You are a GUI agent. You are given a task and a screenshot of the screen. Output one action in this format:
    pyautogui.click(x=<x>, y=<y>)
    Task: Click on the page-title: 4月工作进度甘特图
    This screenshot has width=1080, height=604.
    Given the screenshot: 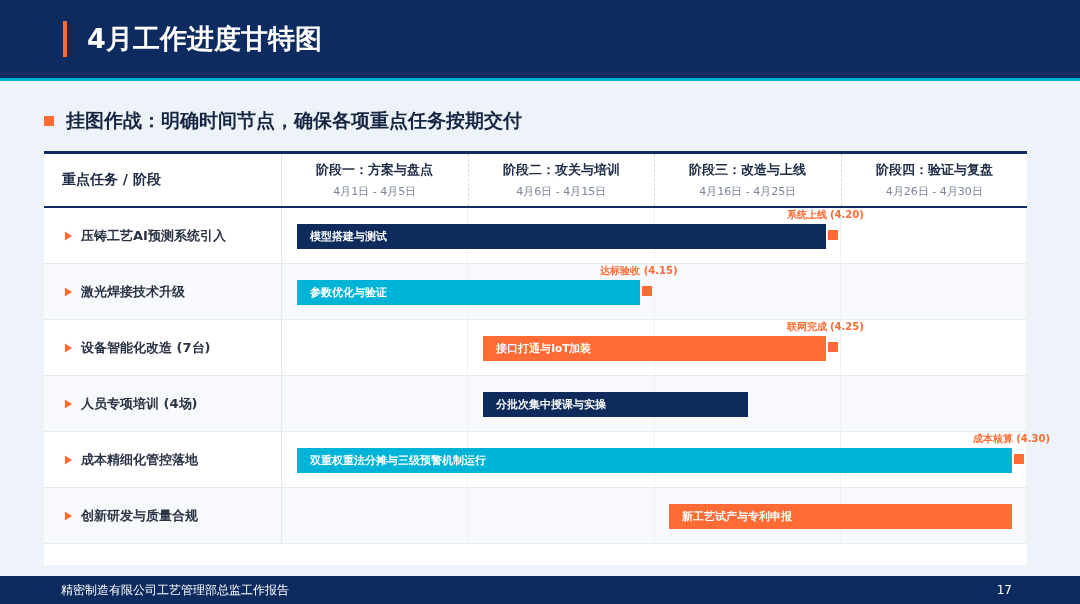 What is the action you would take?
    pyautogui.click(x=204, y=39)
    